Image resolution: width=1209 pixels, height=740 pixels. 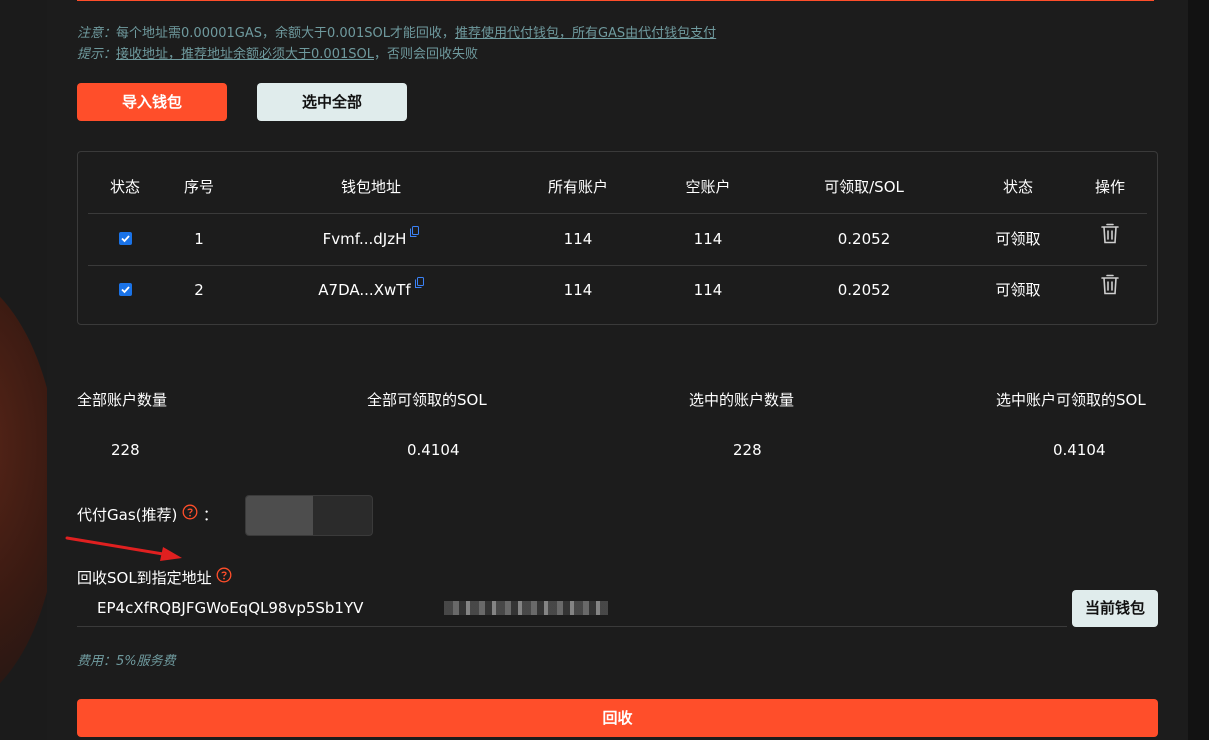 I want to click on table-row: 1 Fvmf...dJzH 114 114 0.2052 可领取, so click(x=617, y=240).